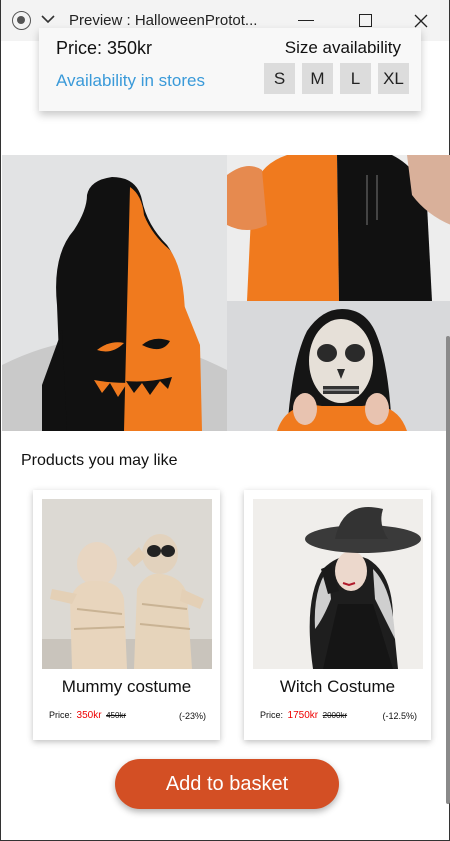 The height and width of the screenshot is (841, 450). Describe the element at coordinates (342, 47) in the screenshot. I see `size-availability-title: Size availability` at that location.